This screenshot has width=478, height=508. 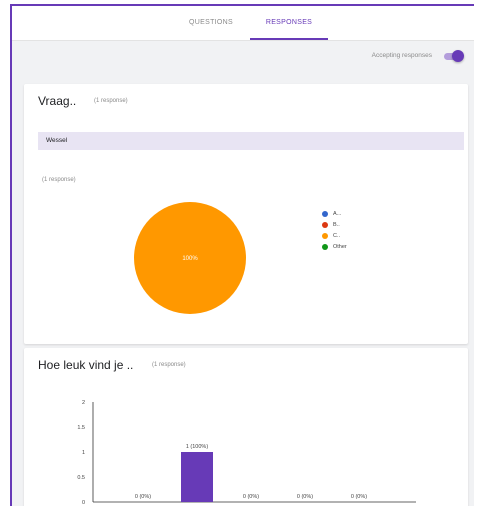 I want to click on tab-responses: RESPONSES, so click(x=289, y=23).